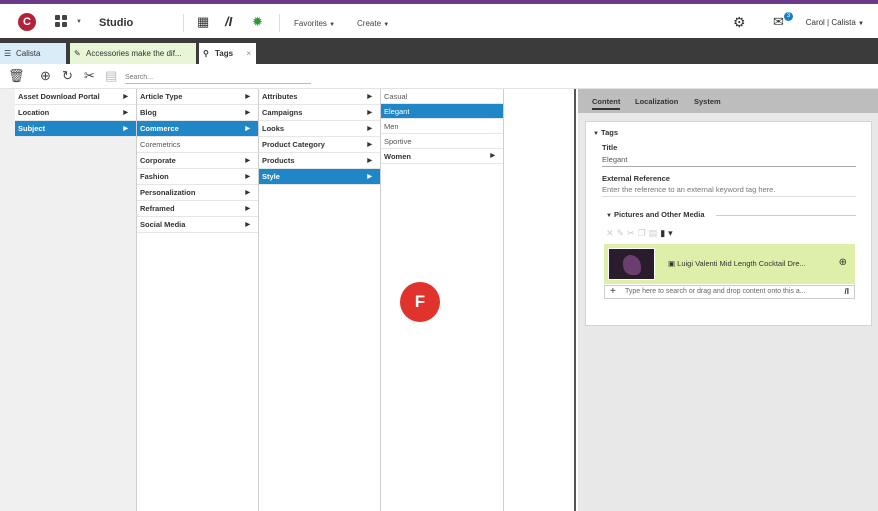  What do you see at coordinates (728, 101) in the screenshot?
I see `panel-tabs: Content Localization System` at bounding box center [728, 101].